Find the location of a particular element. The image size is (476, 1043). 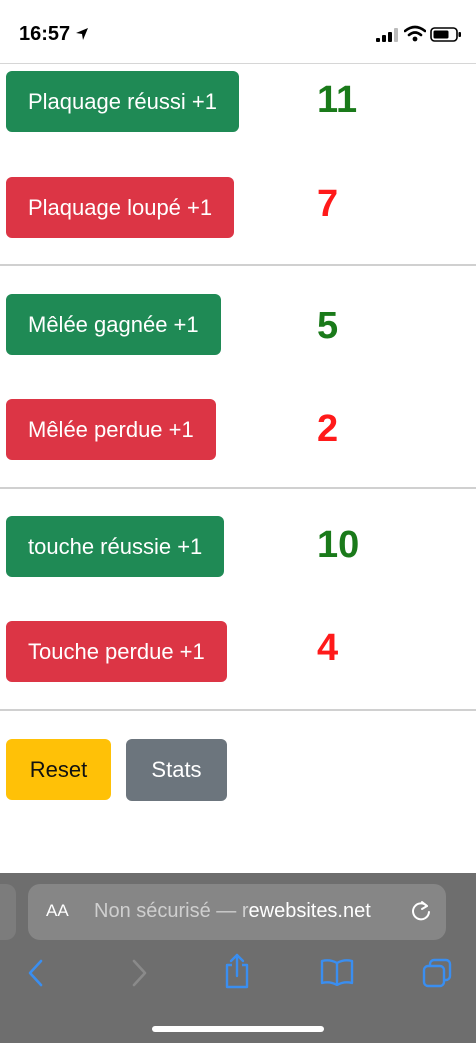

melee-gagnee-count: 5 is located at coordinates (328, 326).